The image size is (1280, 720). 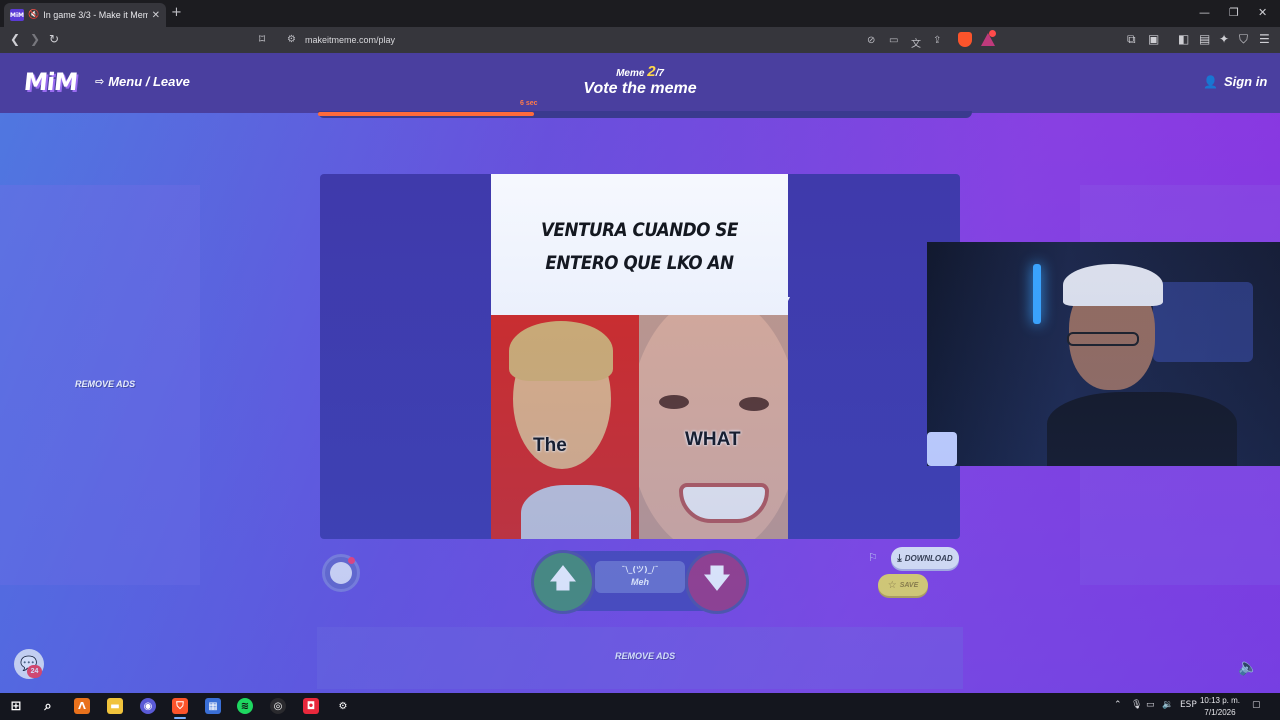 I want to click on upvote-button: 🡅, so click(x=563, y=582).